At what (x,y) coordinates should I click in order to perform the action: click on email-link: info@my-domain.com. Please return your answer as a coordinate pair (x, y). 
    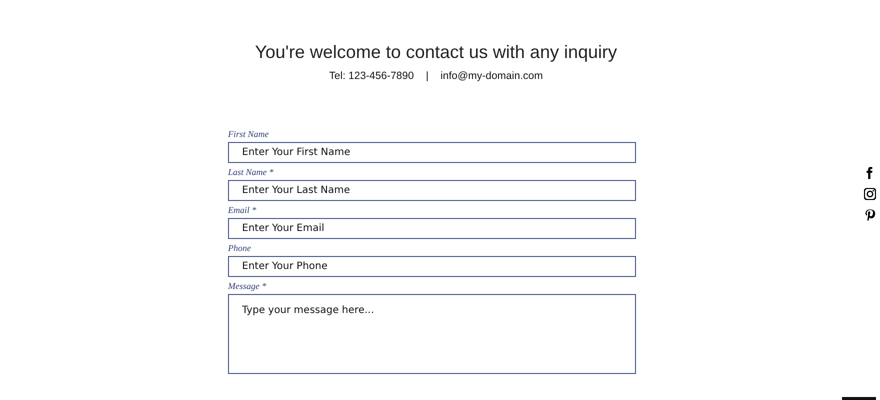
    Looking at the image, I should click on (491, 76).